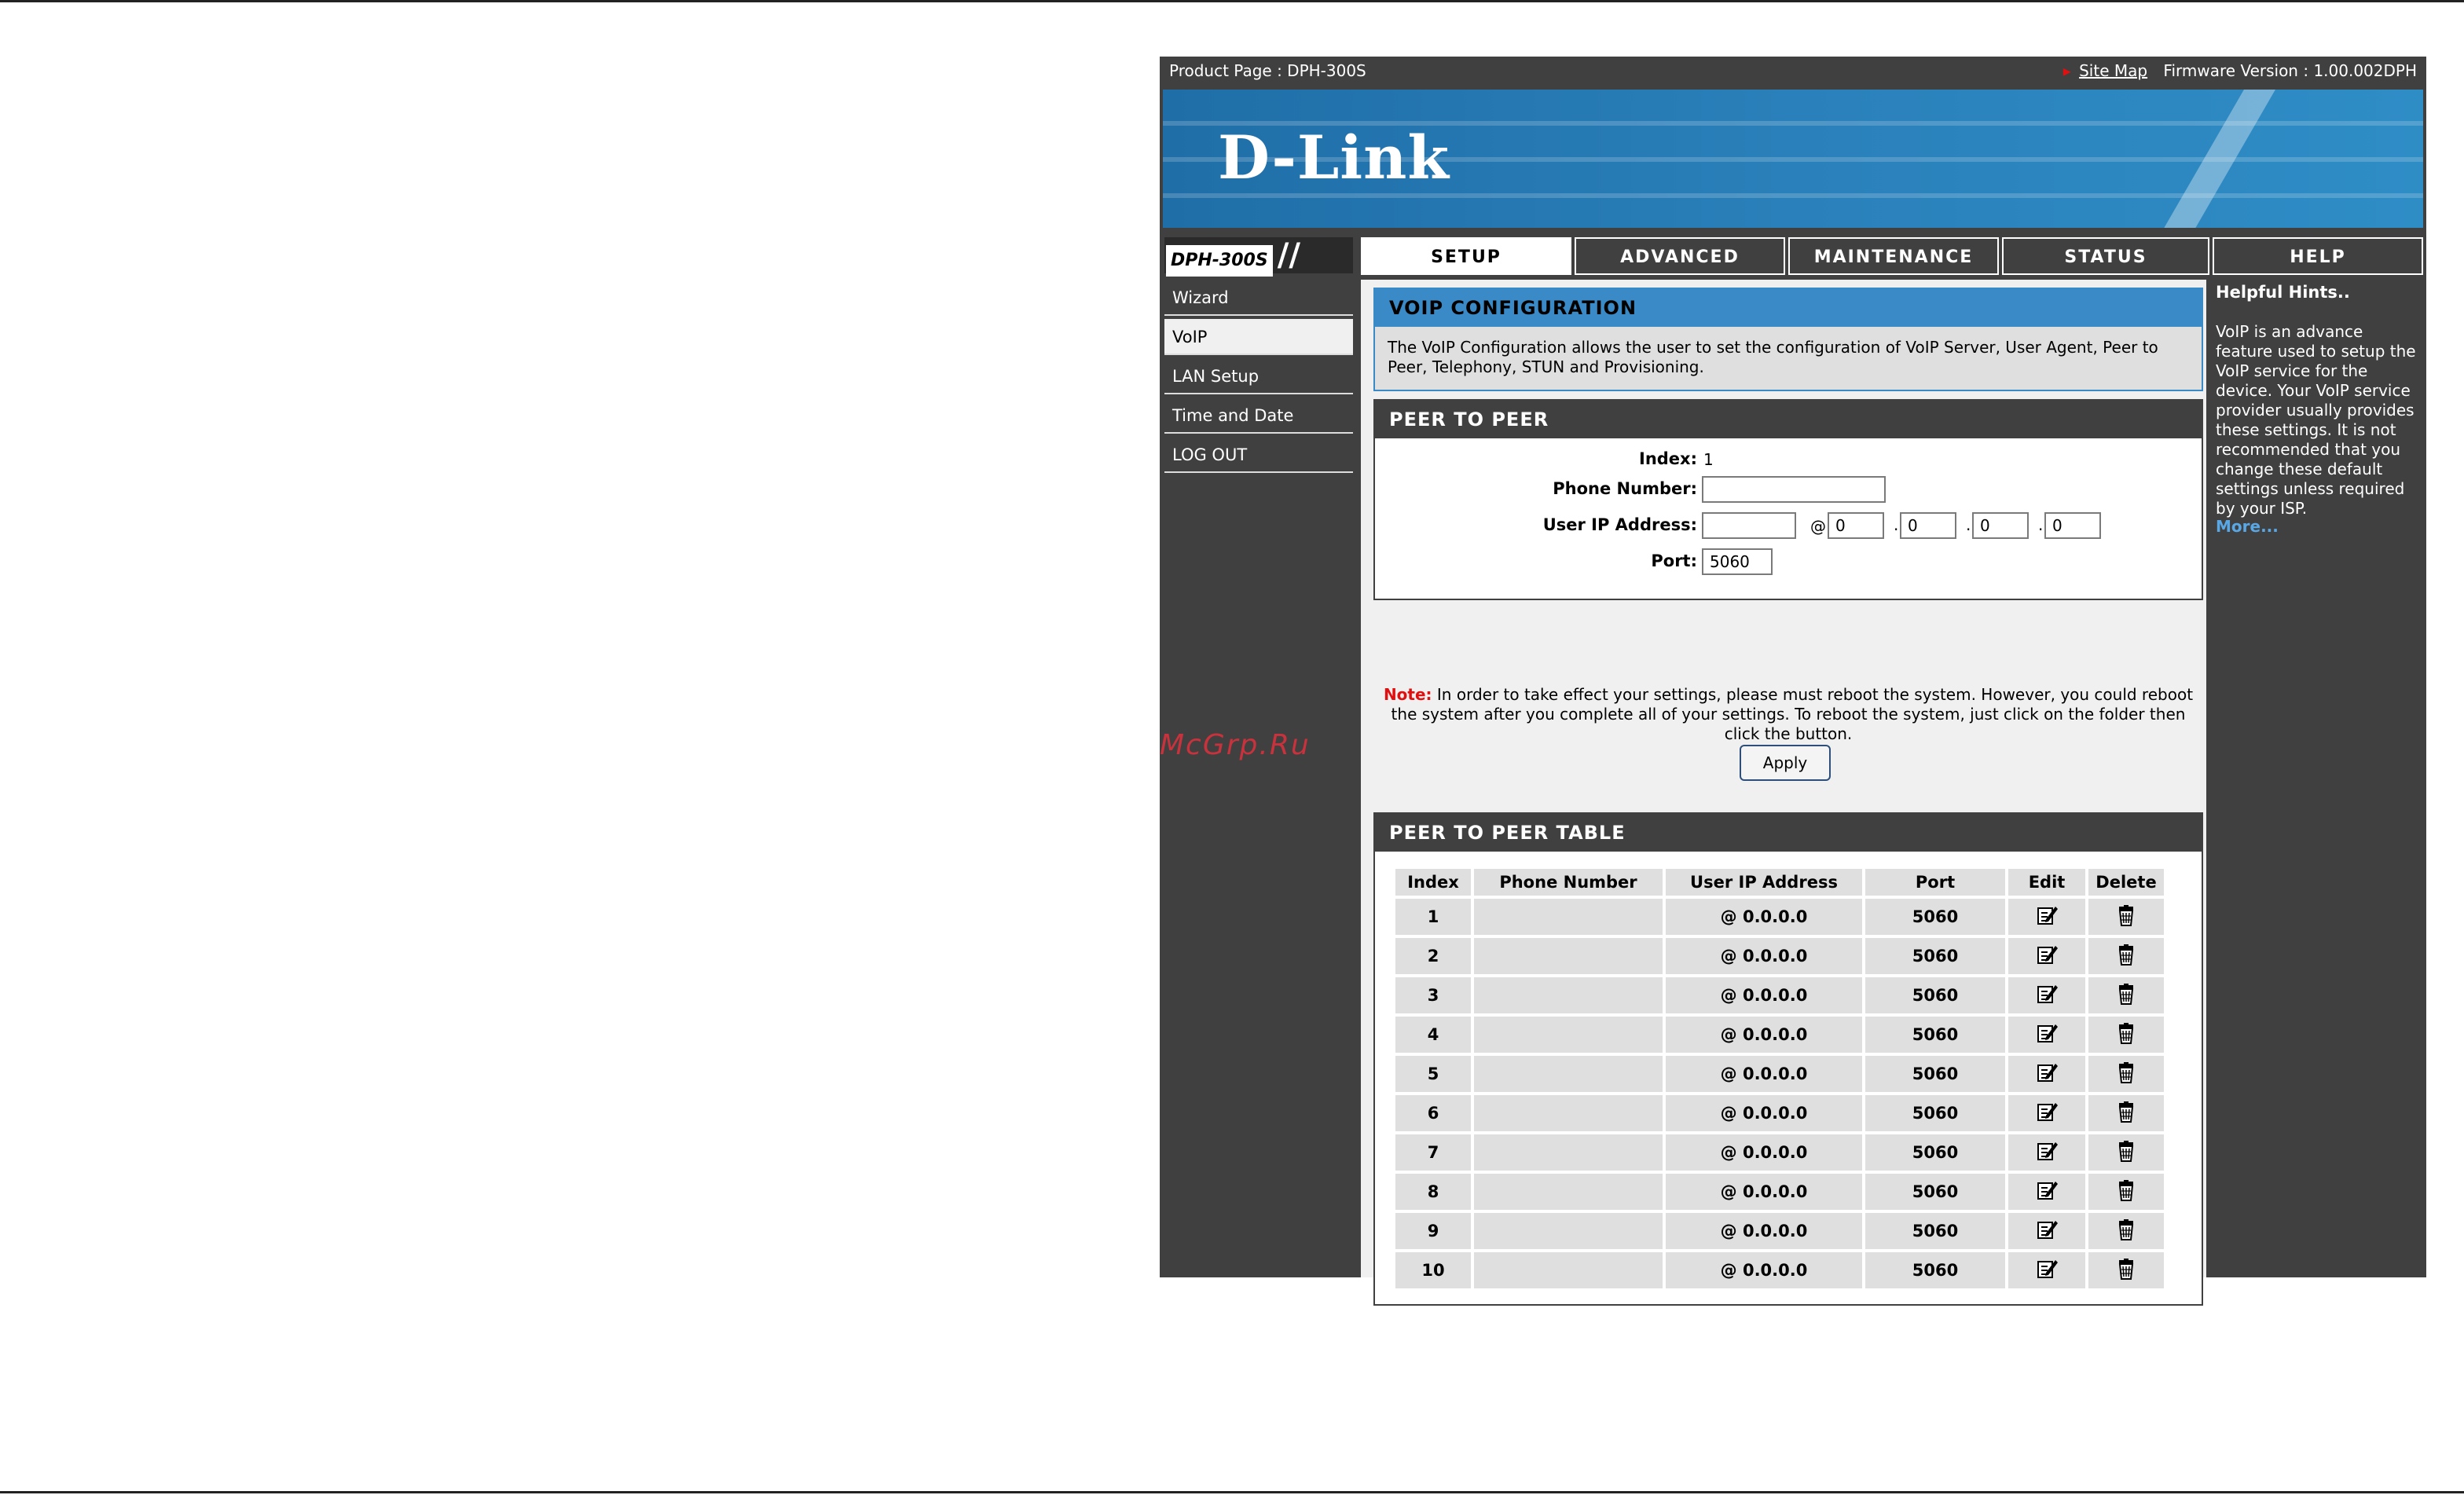 Image resolution: width=2464 pixels, height=1495 pixels. What do you see at coordinates (1785, 763) in the screenshot?
I see `apply-button: Apply` at bounding box center [1785, 763].